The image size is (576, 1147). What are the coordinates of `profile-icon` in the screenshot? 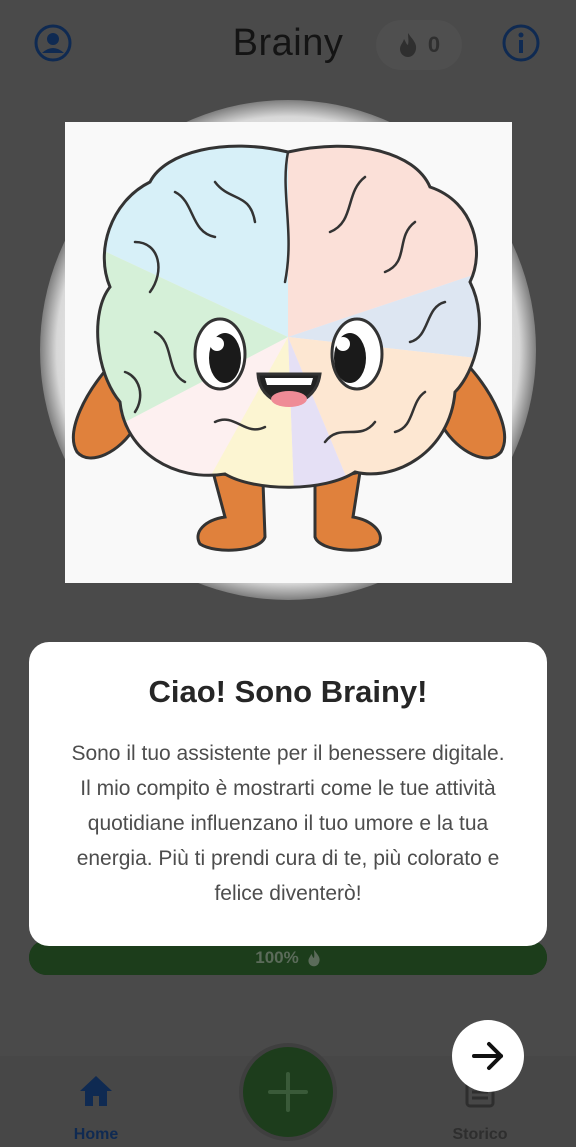 It's located at (53, 43).